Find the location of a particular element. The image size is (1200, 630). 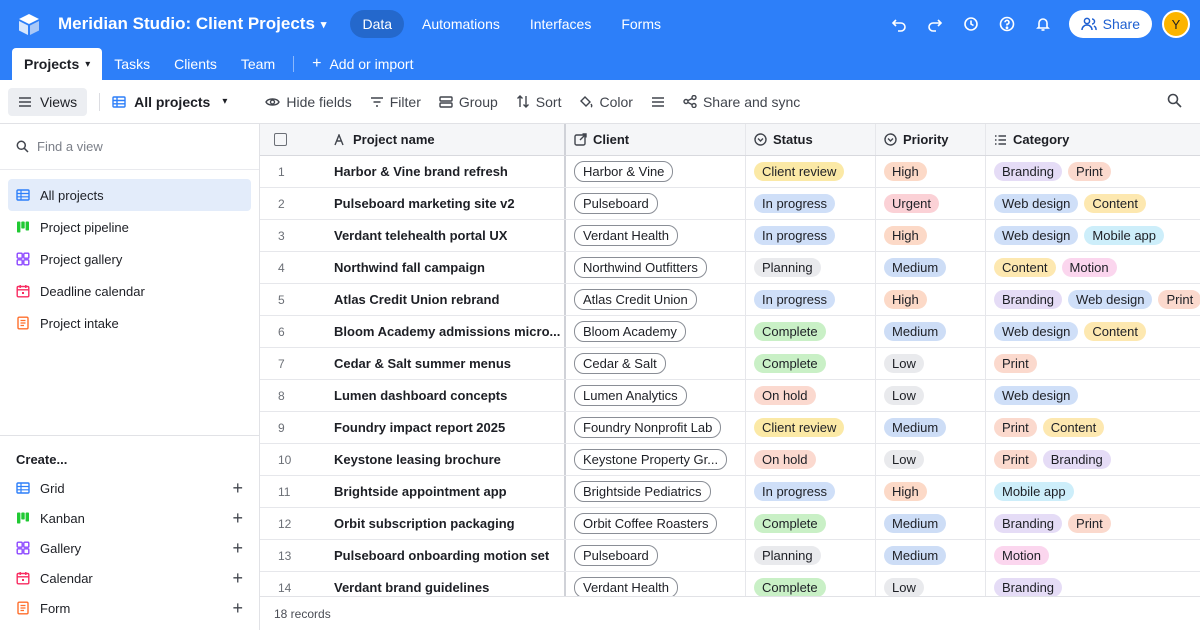

group-button: Group is located at coordinates (468, 102).